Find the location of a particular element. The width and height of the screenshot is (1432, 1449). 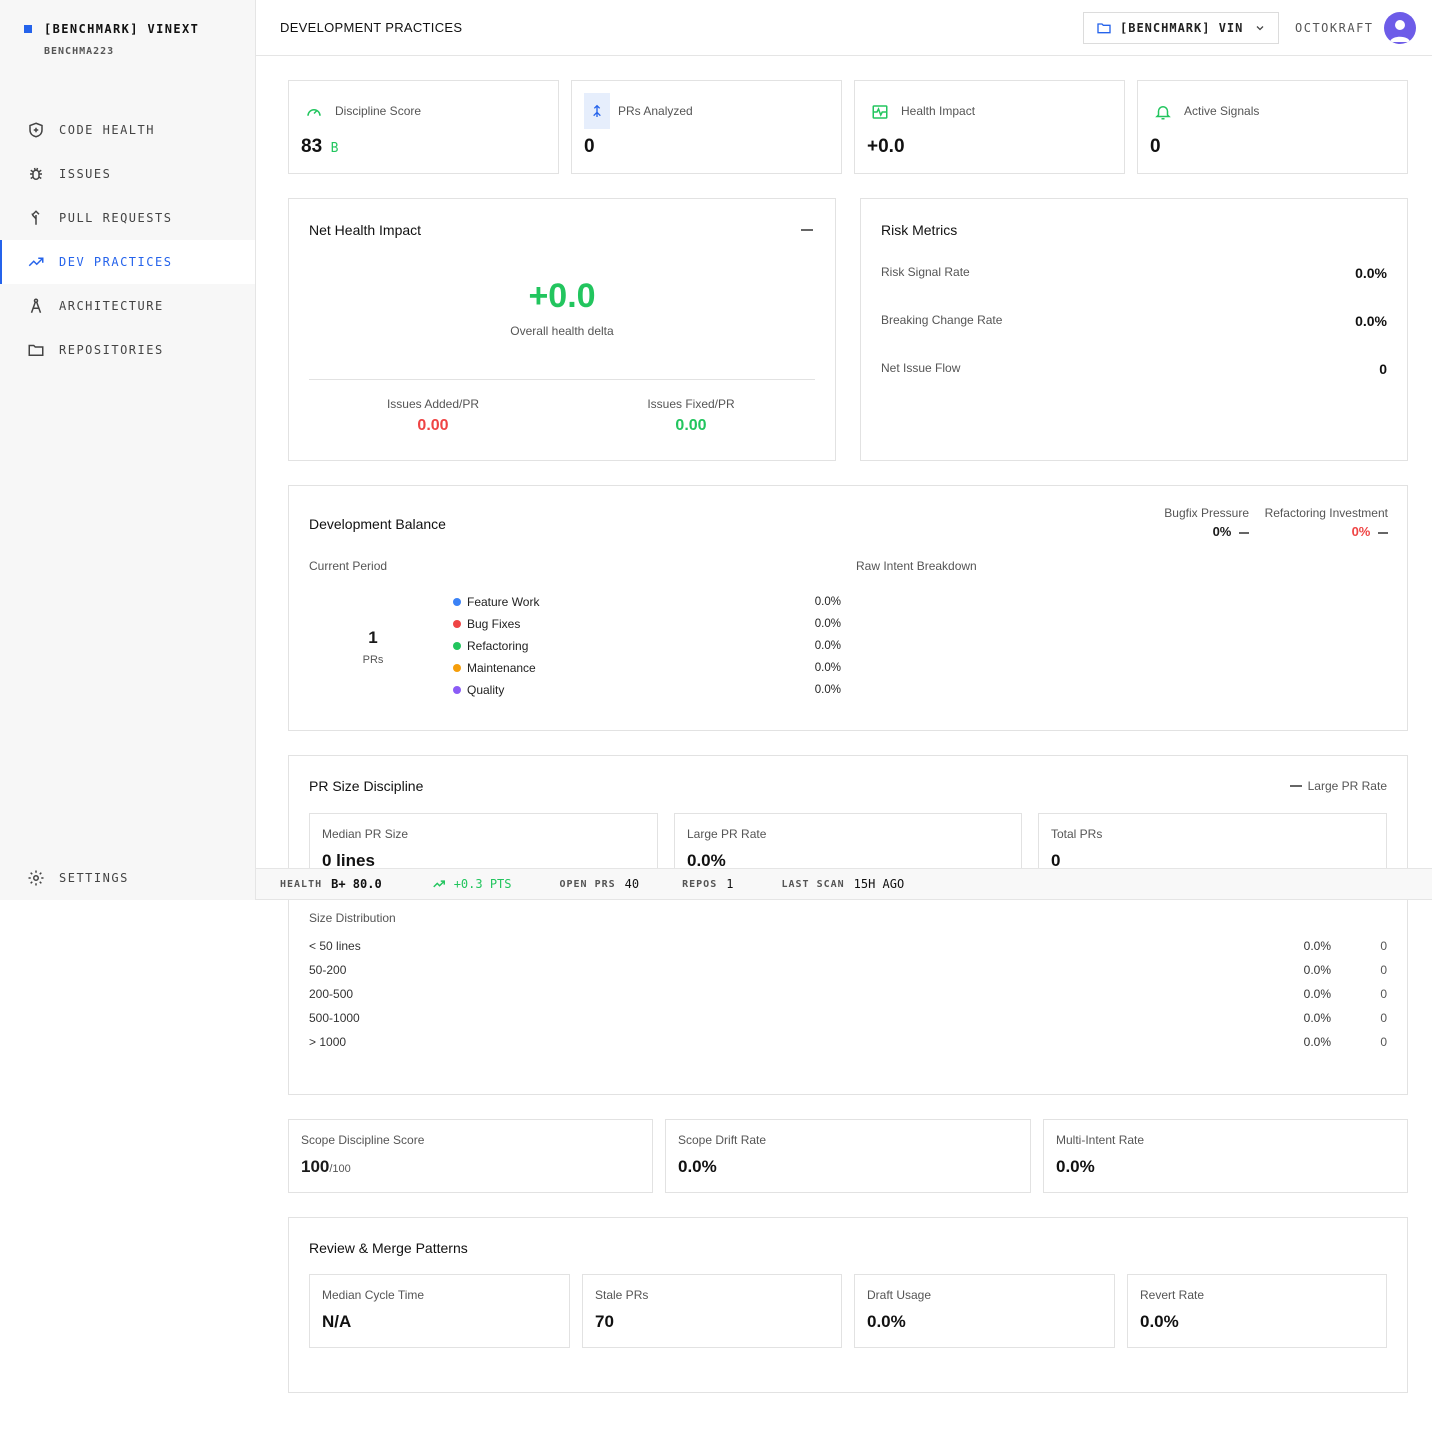

bell-icon is located at coordinates (1163, 113).